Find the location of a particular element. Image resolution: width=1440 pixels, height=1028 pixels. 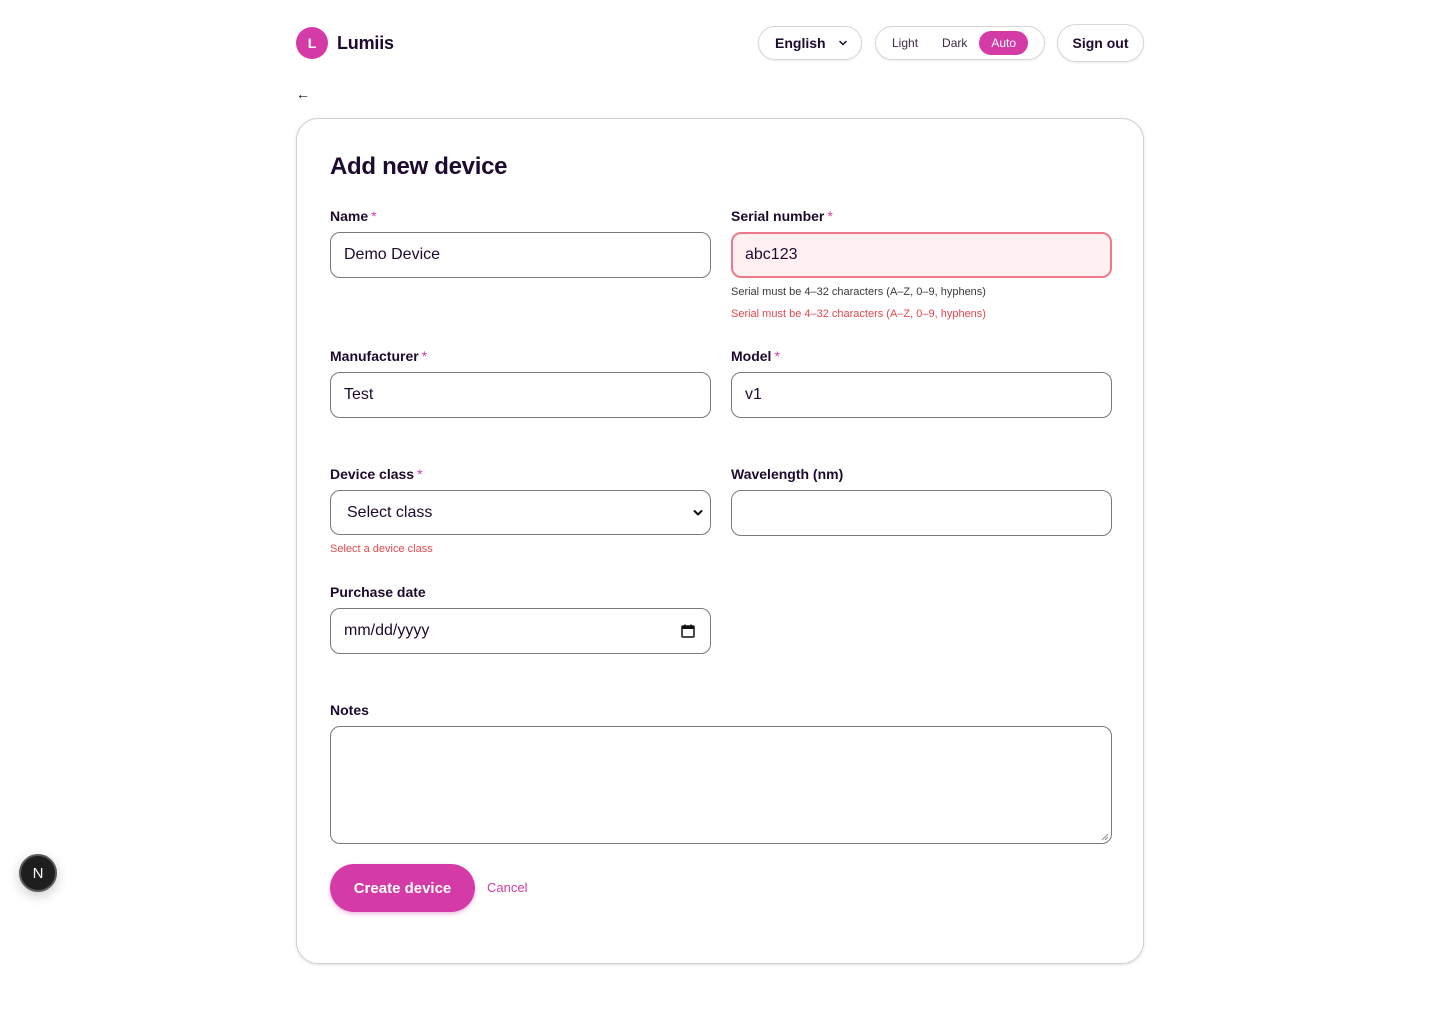

sign-out-button: Sign out is located at coordinates (1100, 43).